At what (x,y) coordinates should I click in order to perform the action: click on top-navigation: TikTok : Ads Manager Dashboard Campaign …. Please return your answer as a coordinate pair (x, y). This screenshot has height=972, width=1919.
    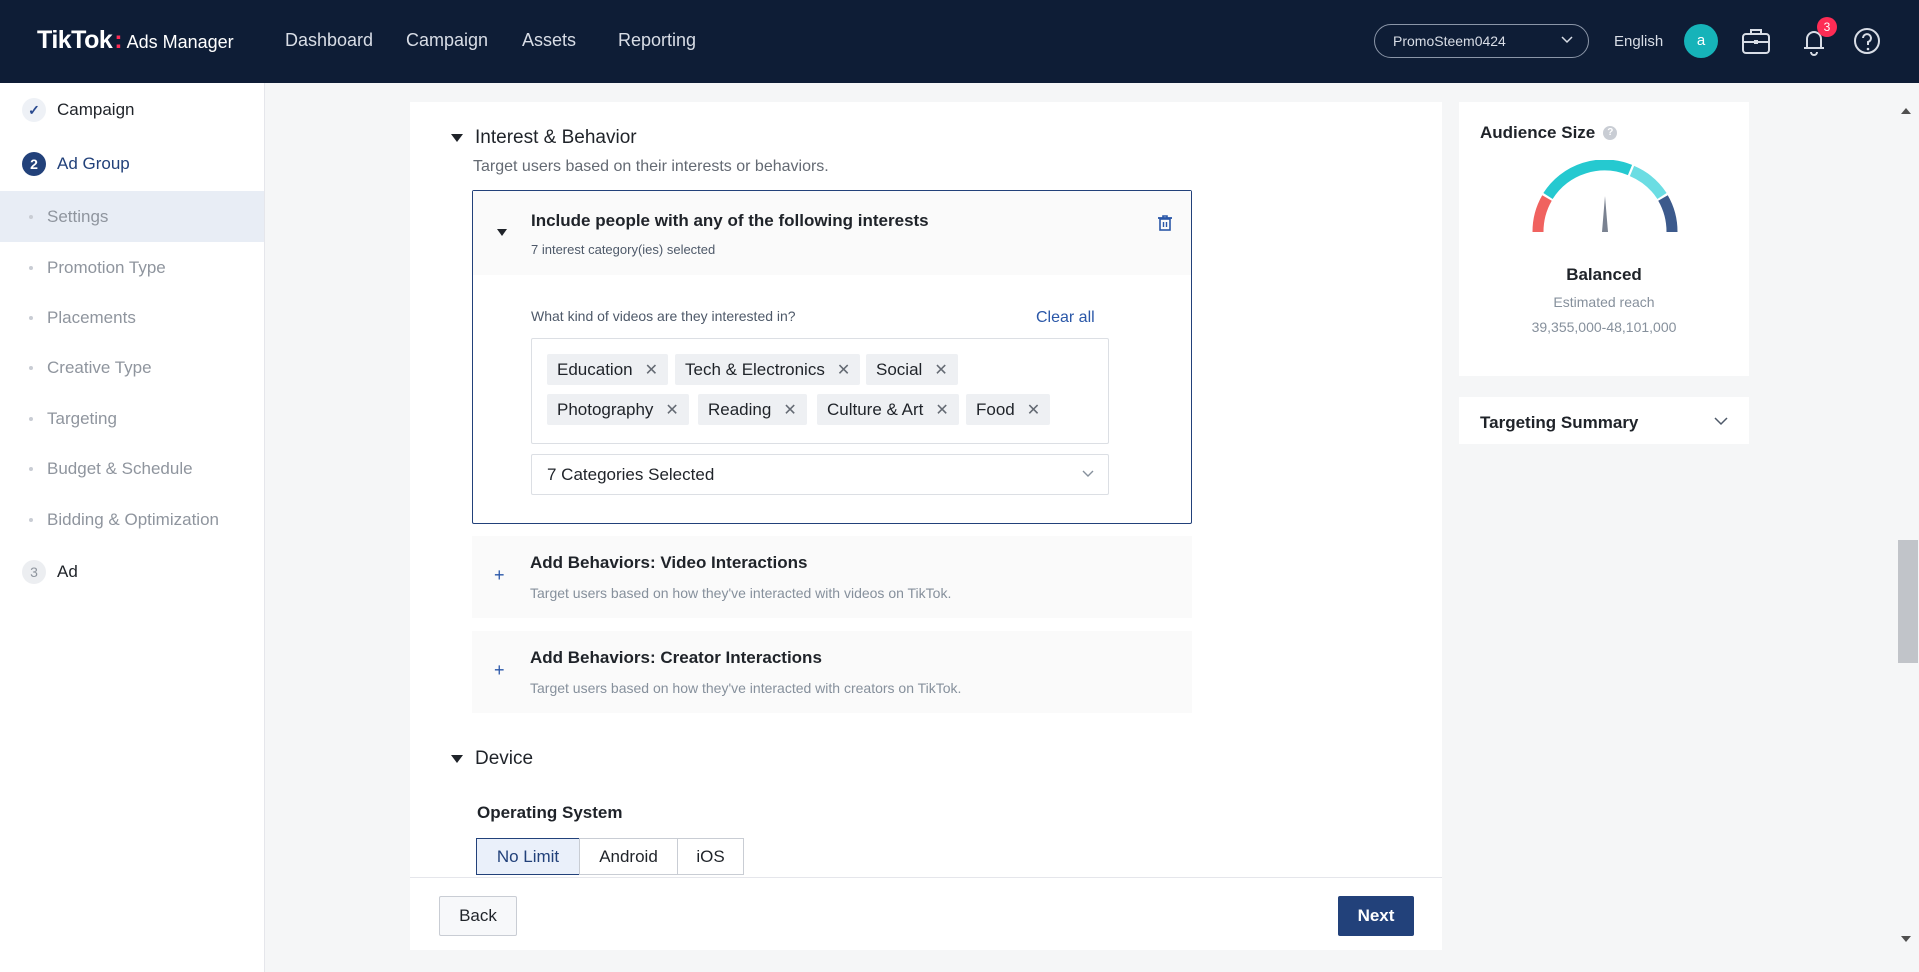
    Looking at the image, I should click on (959, 41).